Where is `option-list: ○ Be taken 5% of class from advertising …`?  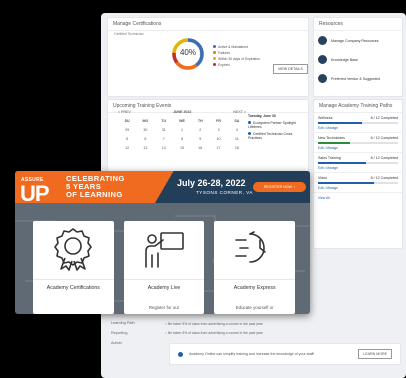 option-list: ○ Be taken 5% of class from advertising … is located at coordinates (214, 329).